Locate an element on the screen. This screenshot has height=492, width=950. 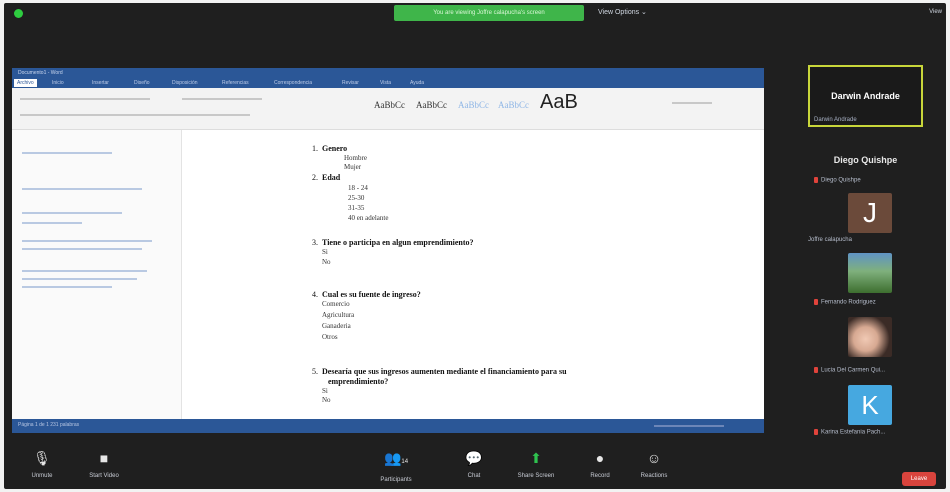
active-speaker-name: Darwin Andrade is located at coordinates (865, 96).